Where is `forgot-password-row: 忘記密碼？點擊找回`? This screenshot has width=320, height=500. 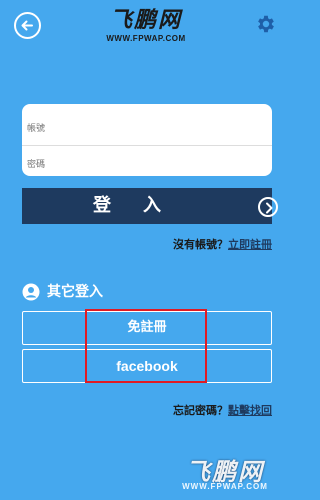
forgot-password-row: 忘記密碼？點擊找回 is located at coordinates (196, 410).